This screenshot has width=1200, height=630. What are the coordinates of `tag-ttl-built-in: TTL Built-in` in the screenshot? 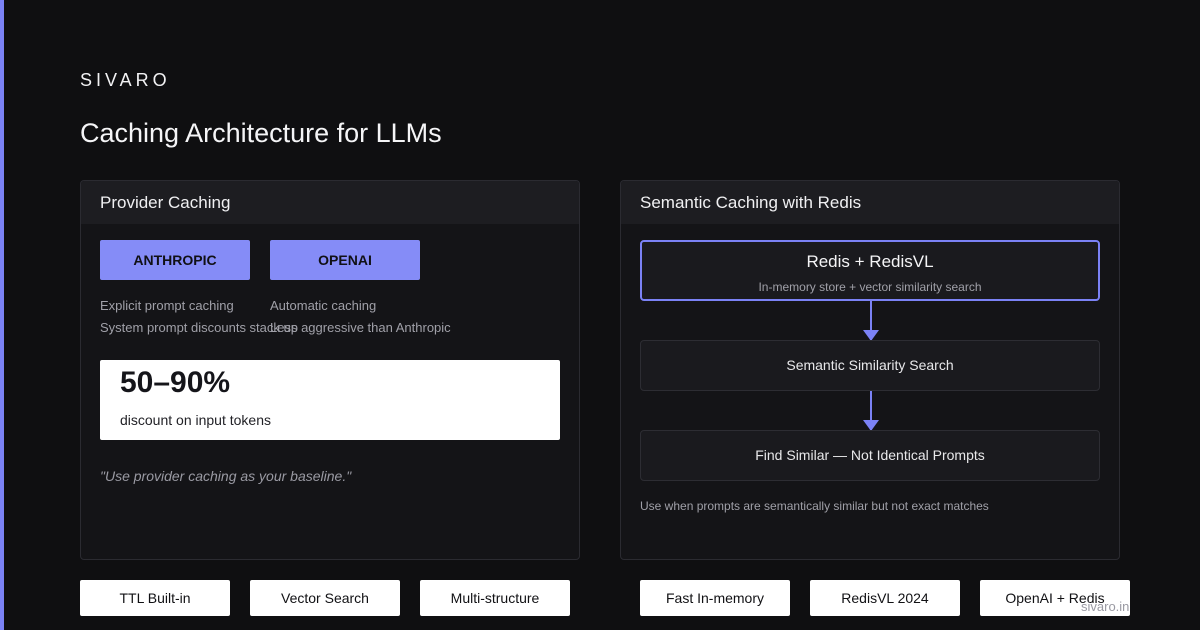 It's located at (155, 598).